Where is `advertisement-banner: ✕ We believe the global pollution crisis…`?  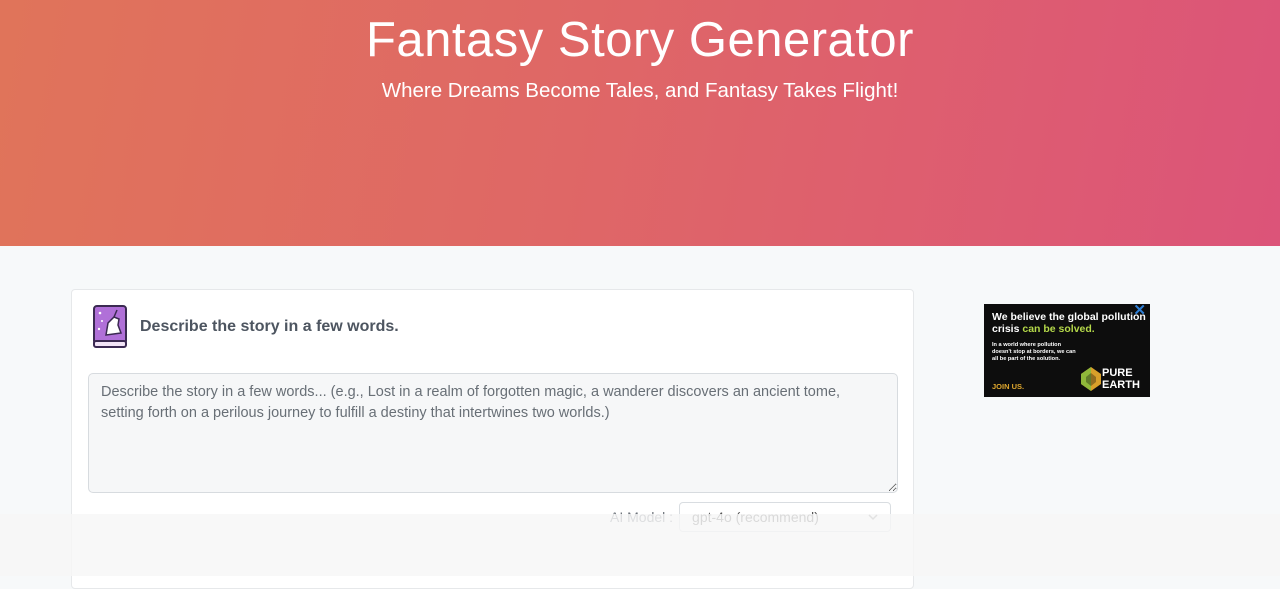 advertisement-banner: ✕ We believe the global pollution crisis… is located at coordinates (1067, 350).